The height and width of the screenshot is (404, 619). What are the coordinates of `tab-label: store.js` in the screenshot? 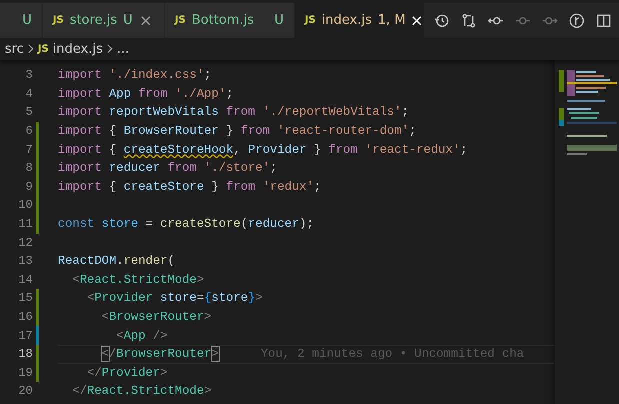 It's located at (94, 20).